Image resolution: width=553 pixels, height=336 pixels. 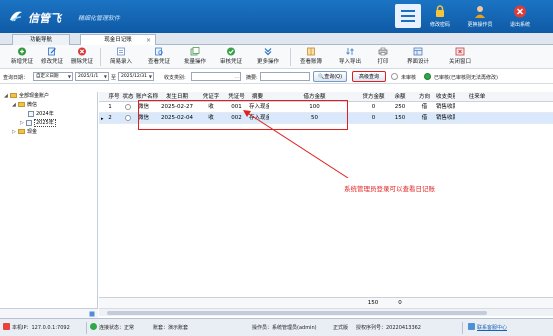 What do you see at coordinates (373, 118) in the screenshot?
I see `cell-credit: 0` at bounding box center [373, 118].